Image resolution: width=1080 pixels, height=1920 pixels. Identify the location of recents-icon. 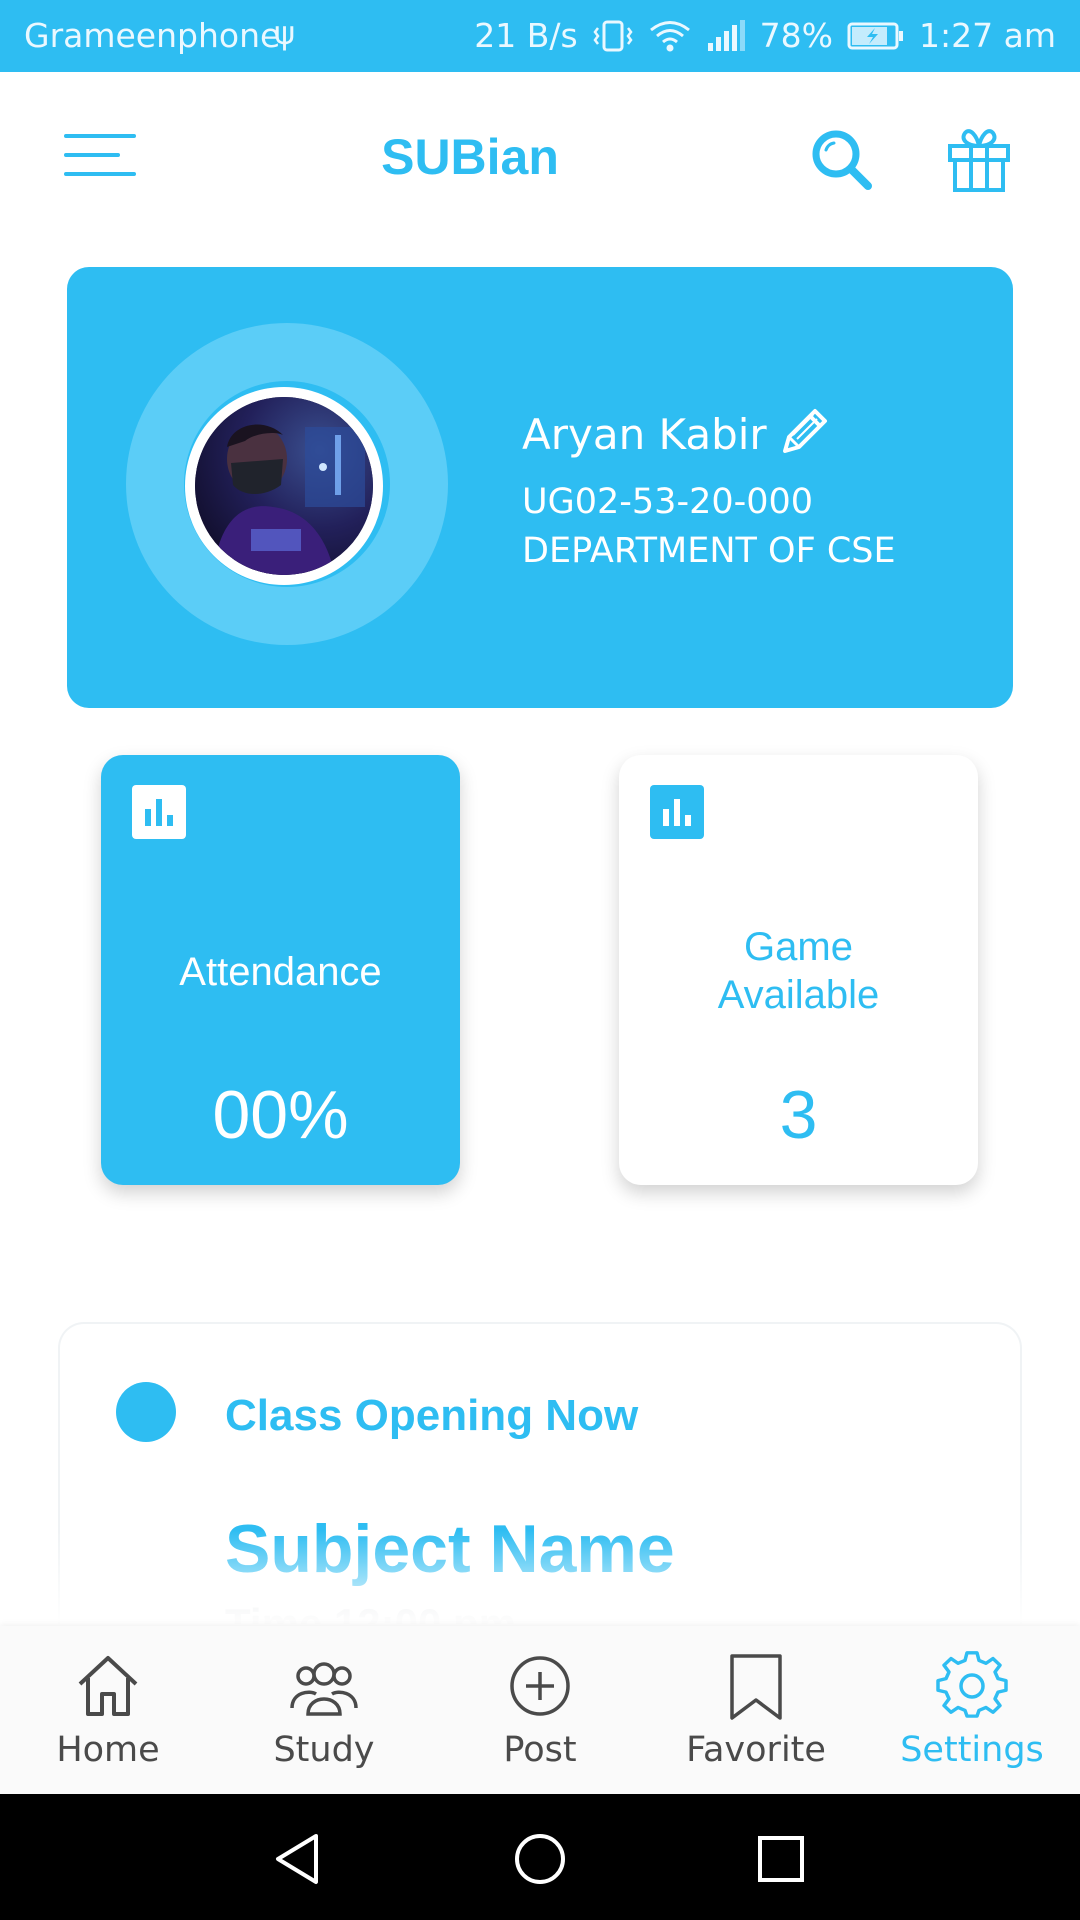
(781, 1859).